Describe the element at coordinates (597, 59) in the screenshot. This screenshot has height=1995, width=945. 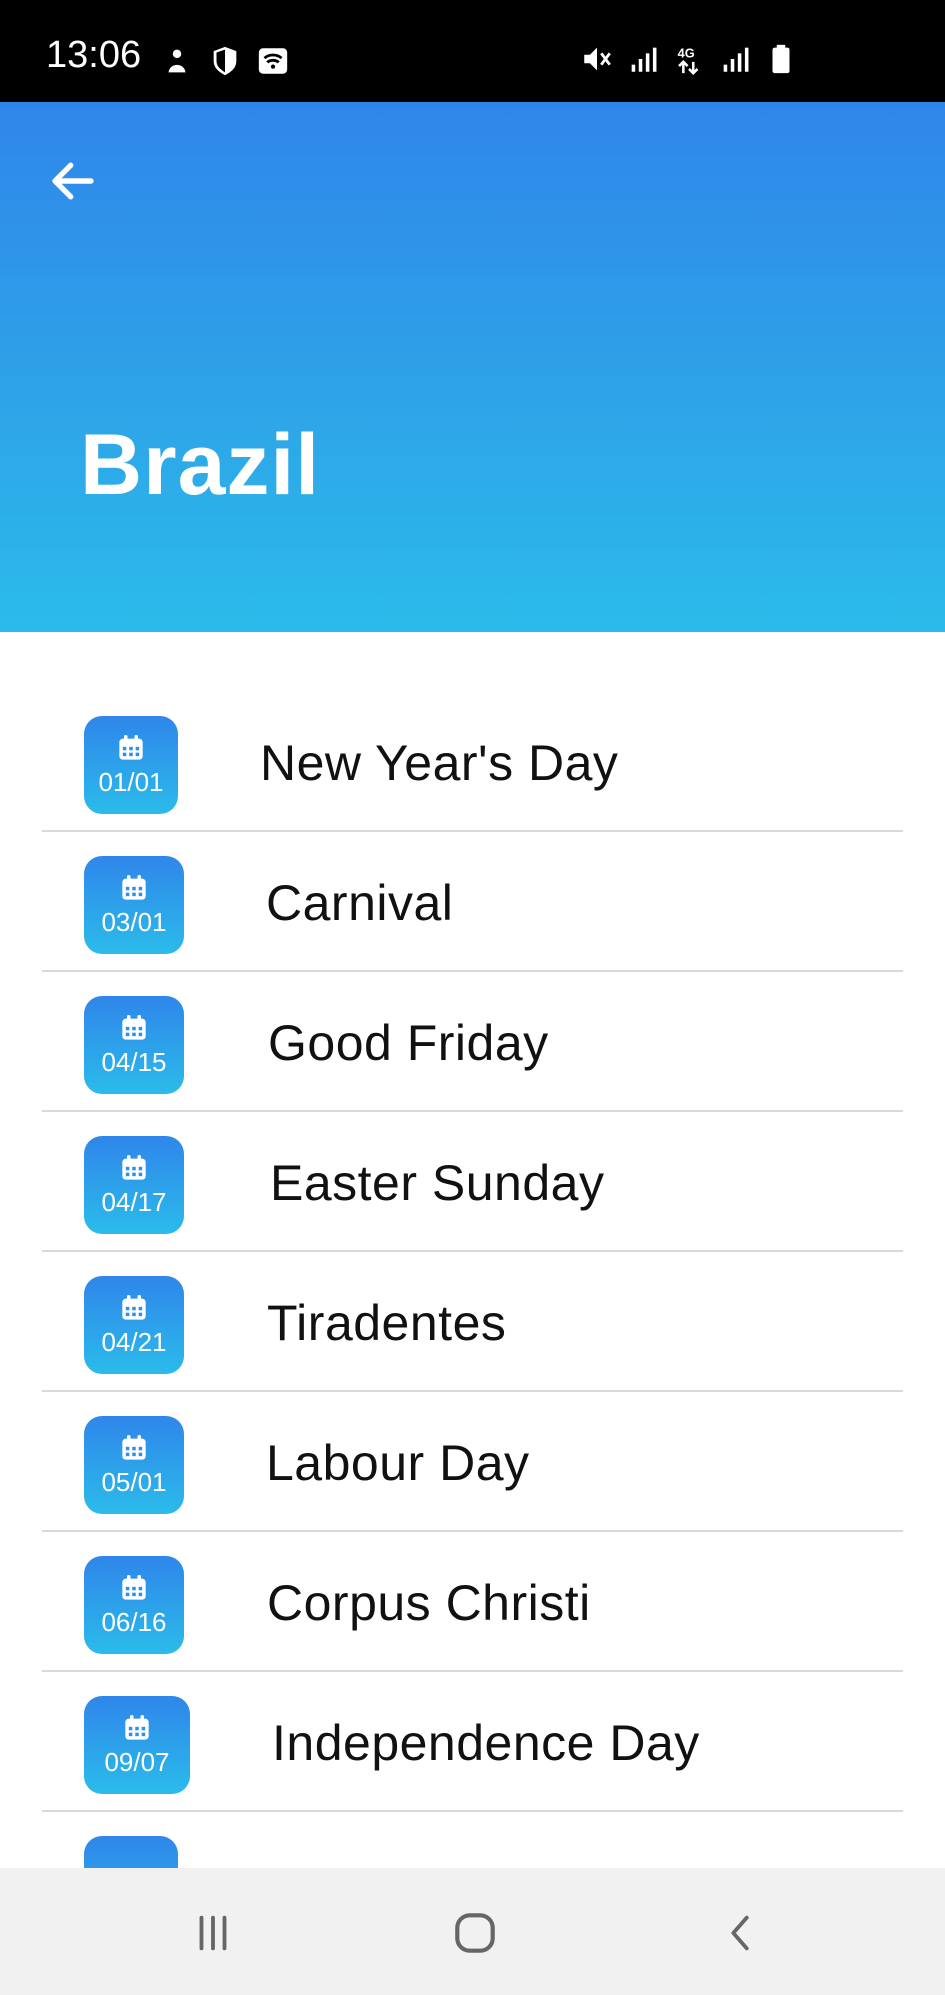
I see `mute-icon` at that location.